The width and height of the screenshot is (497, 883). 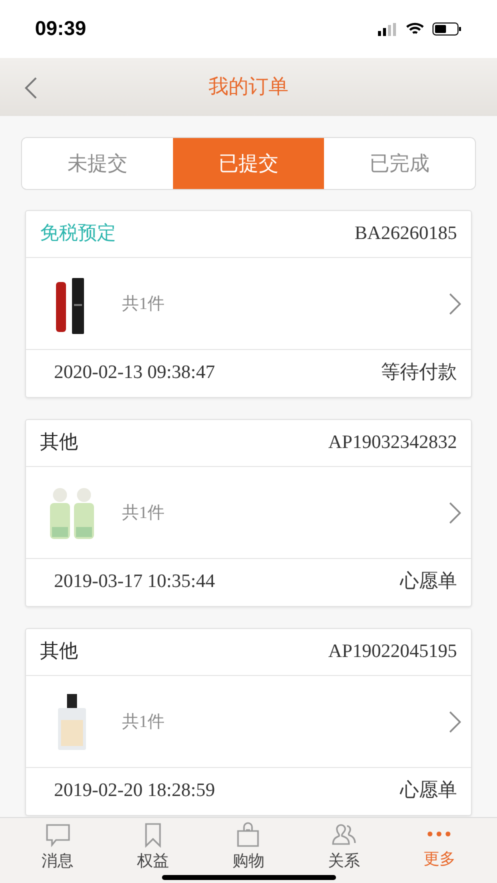 What do you see at coordinates (78, 234) in the screenshot?
I see `order-type: 免税预定` at bounding box center [78, 234].